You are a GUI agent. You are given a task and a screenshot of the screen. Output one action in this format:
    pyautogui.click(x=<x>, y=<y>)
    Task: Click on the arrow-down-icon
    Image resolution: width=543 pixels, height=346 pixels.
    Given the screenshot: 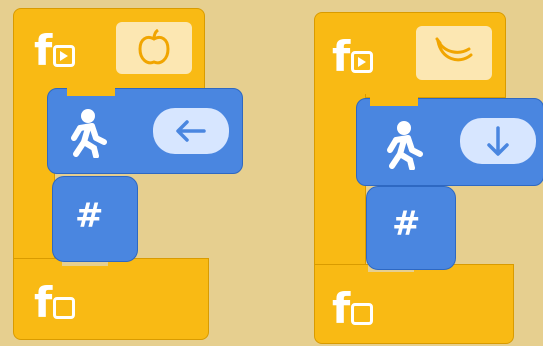 What is the action you would take?
    pyautogui.click(x=498, y=141)
    